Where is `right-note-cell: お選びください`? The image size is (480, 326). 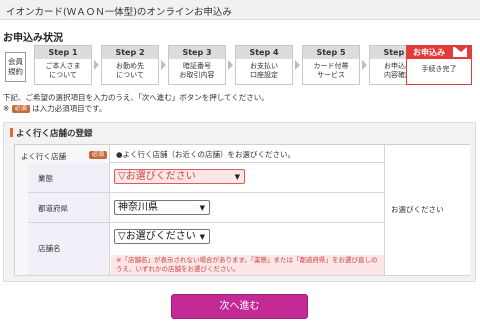
right-note-cell: お選びください is located at coordinates (427, 210).